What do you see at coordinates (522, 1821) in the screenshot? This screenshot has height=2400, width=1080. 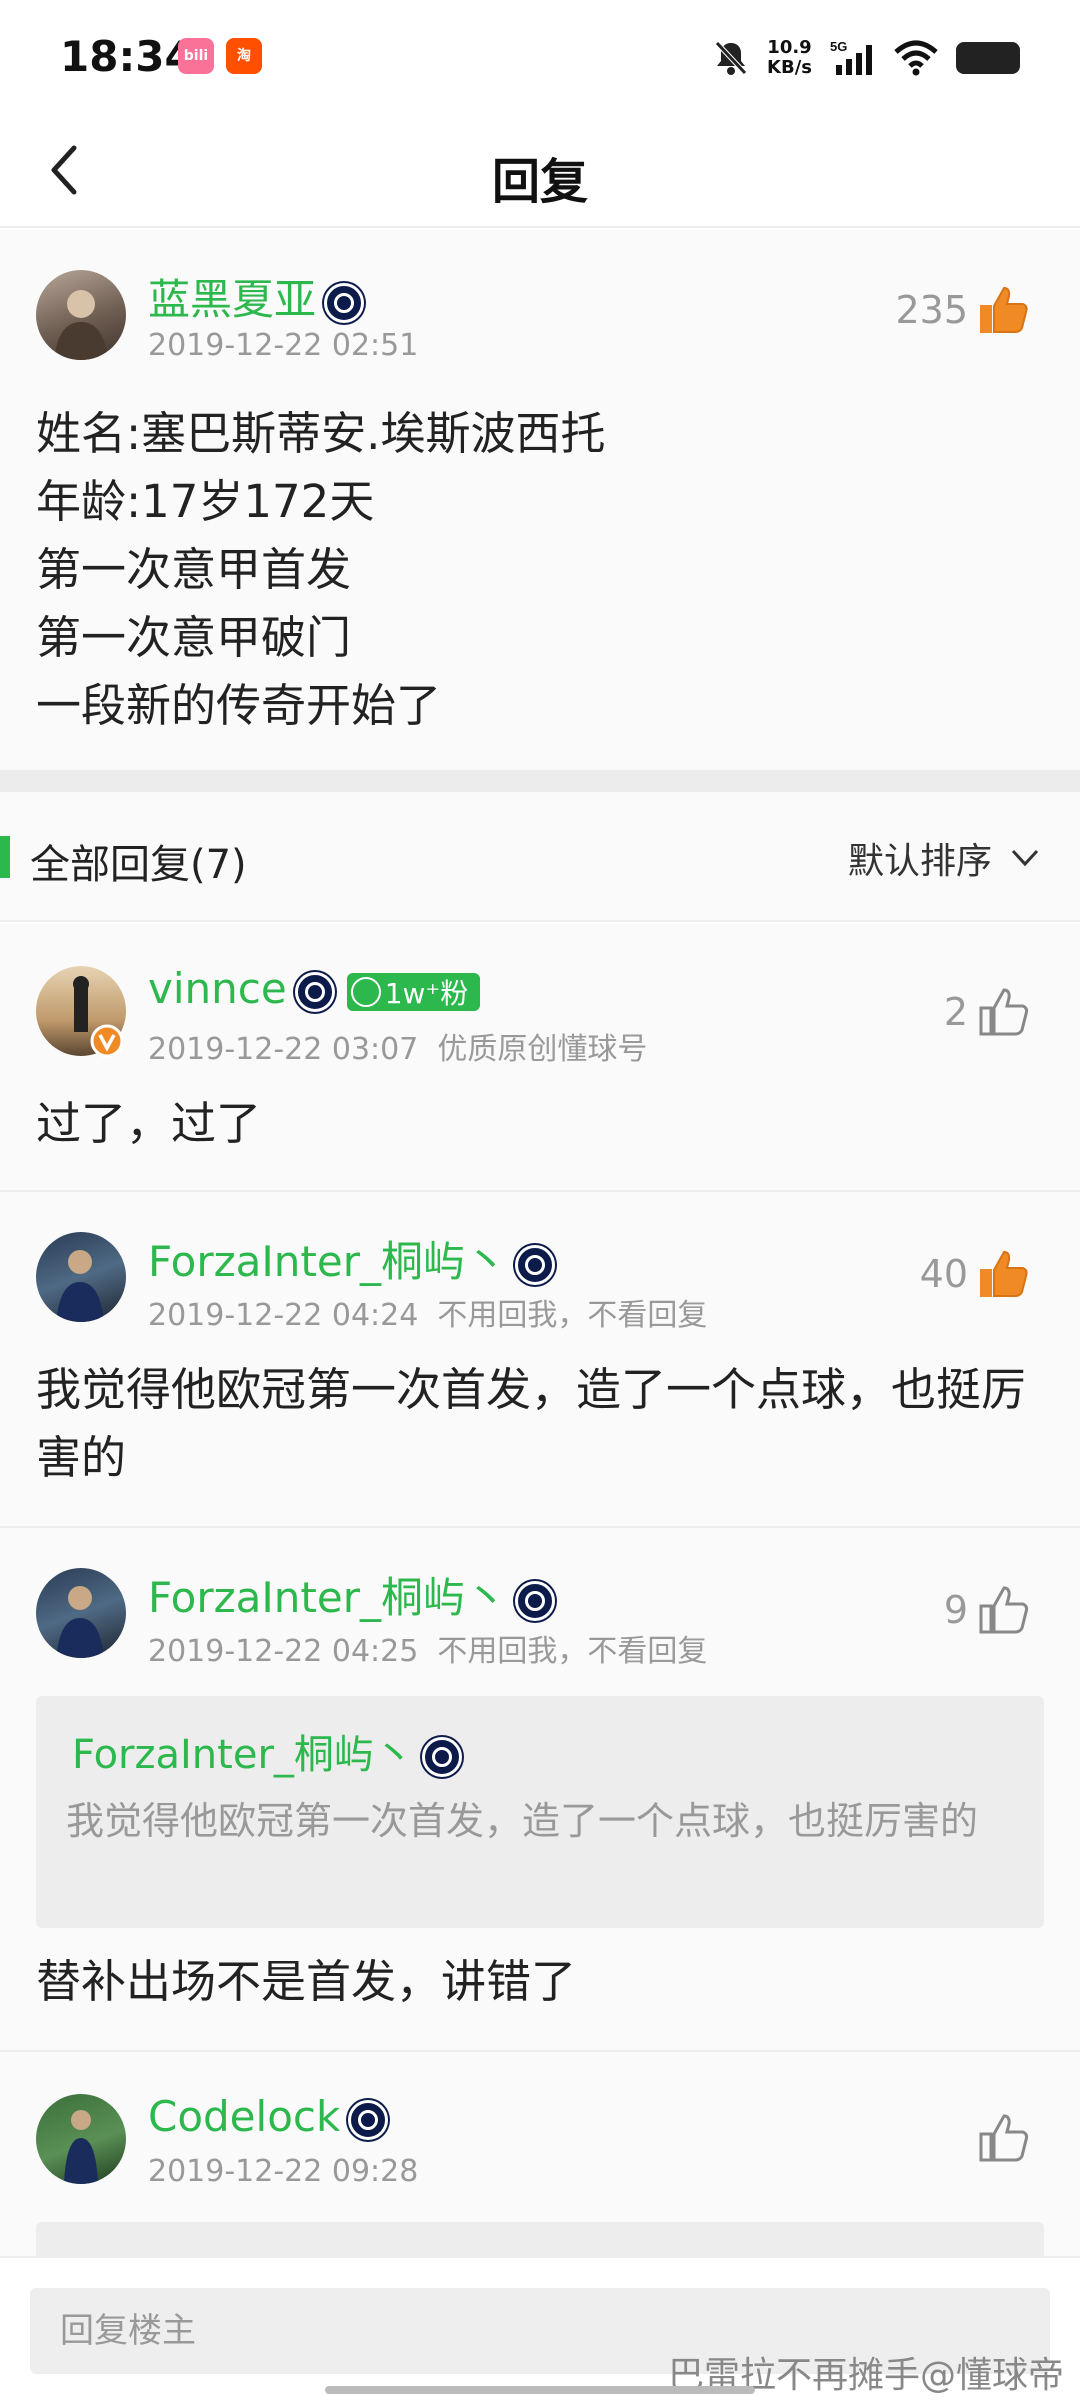 I see `quoted-text: 我觉得他欧冠第一次首发，造了一个点球，也挺厉害的` at bounding box center [522, 1821].